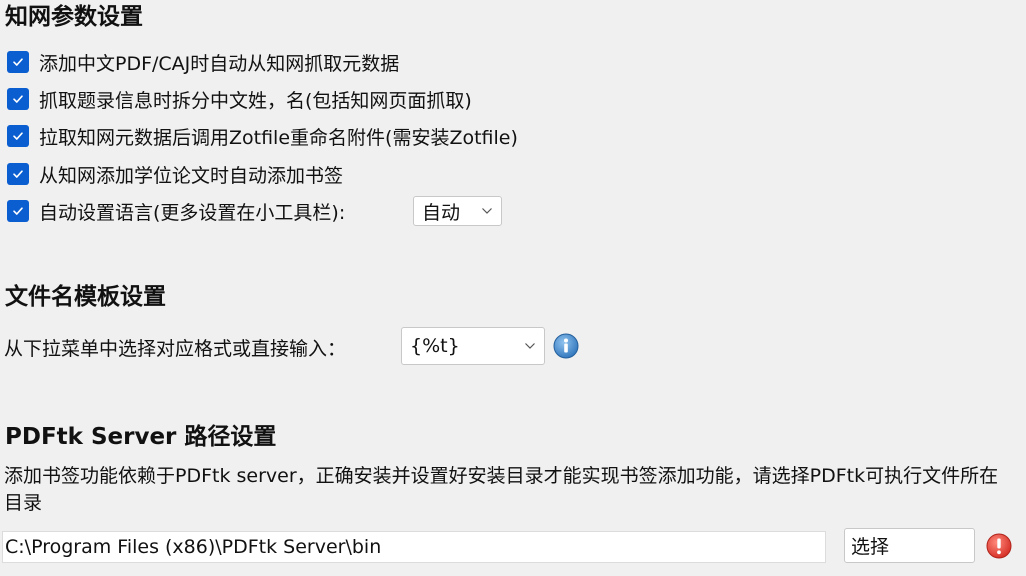 The image size is (1026, 576). What do you see at coordinates (85, 297) in the screenshot?
I see `filename-section-title: 文件名模板设置` at bounding box center [85, 297].